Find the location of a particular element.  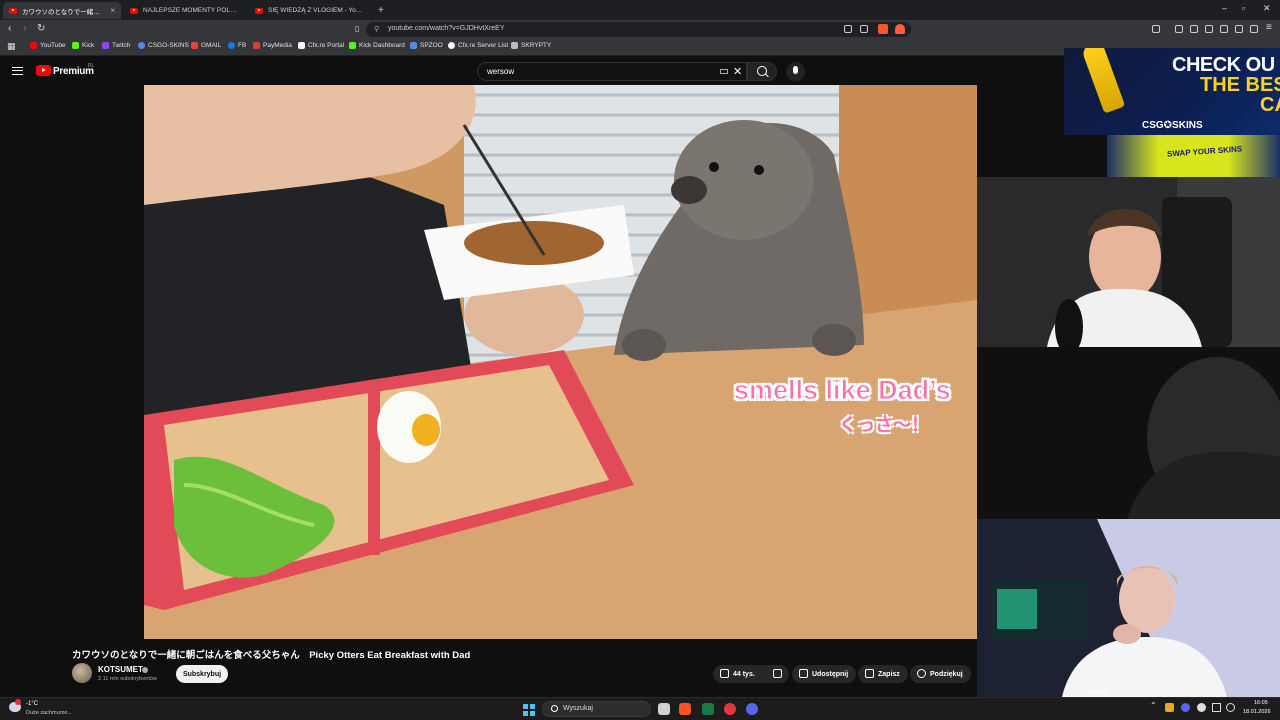

brave-browser-icon is located at coordinates (685, 709).